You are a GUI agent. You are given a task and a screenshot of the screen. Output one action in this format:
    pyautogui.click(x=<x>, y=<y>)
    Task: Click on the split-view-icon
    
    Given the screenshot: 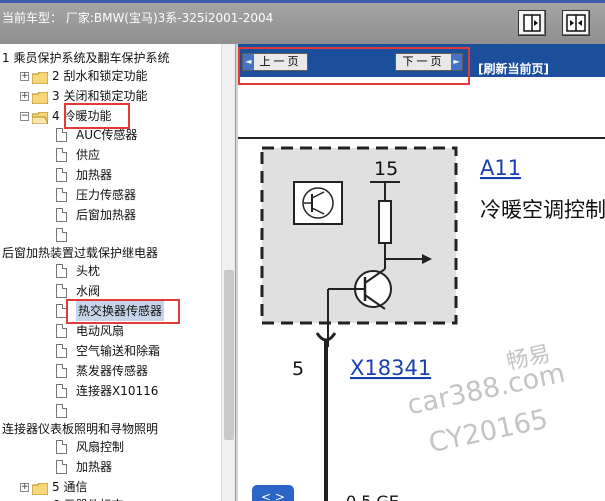 What is the action you would take?
    pyautogui.click(x=576, y=23)
    